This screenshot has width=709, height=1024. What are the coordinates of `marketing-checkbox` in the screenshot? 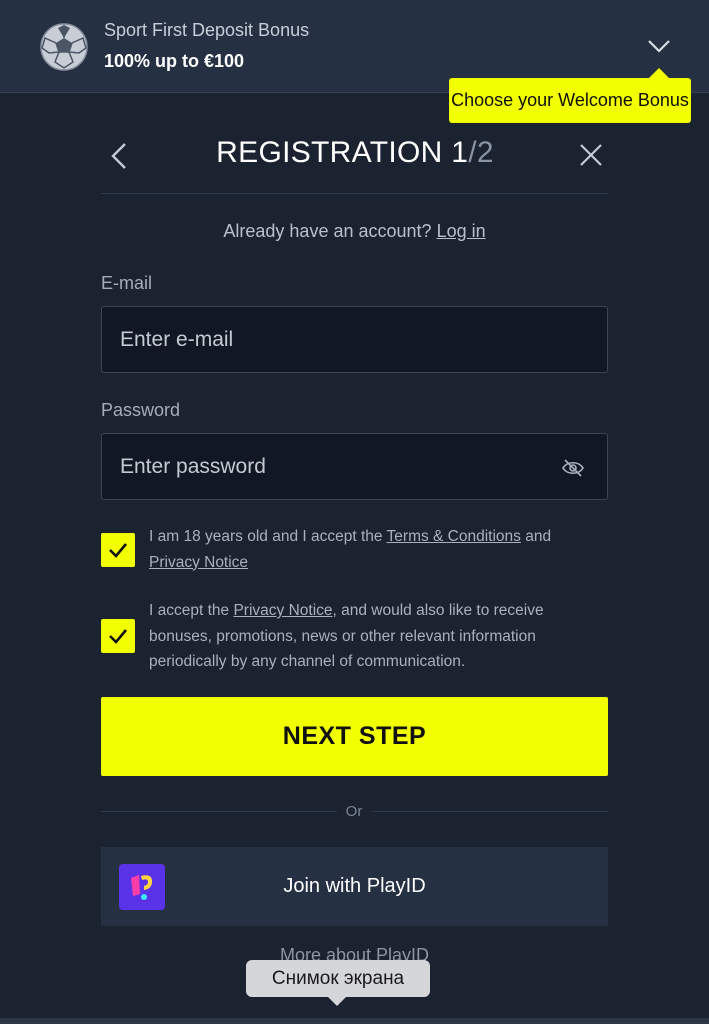 It's located at (118, 636).